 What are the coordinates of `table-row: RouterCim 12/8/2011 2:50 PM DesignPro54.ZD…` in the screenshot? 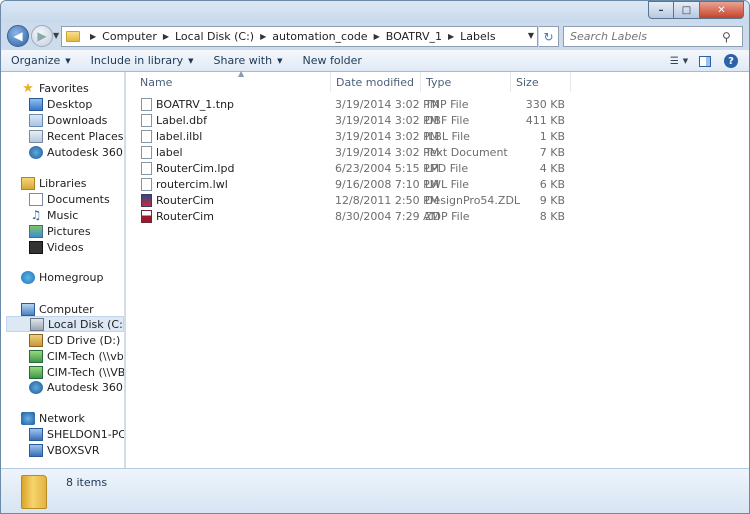 It's located at (437, 200).